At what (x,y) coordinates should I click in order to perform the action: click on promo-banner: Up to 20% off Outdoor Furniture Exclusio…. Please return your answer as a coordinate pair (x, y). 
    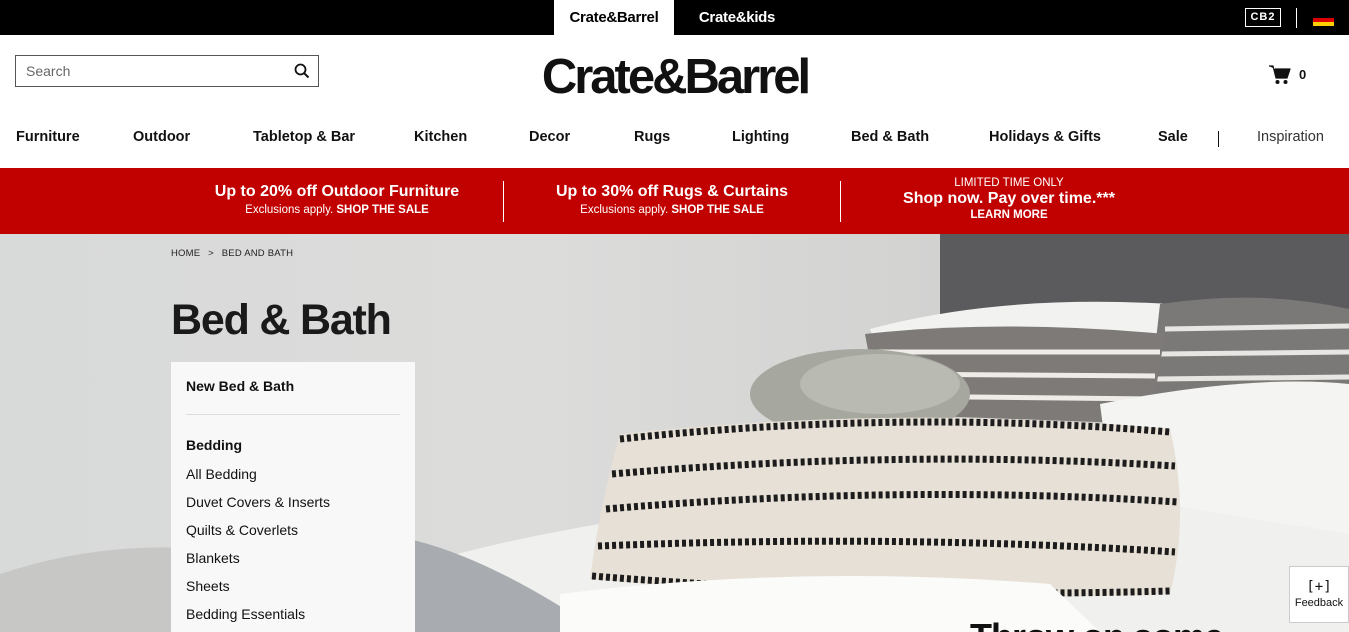
    Looking at the image, I should click on (674, 201).